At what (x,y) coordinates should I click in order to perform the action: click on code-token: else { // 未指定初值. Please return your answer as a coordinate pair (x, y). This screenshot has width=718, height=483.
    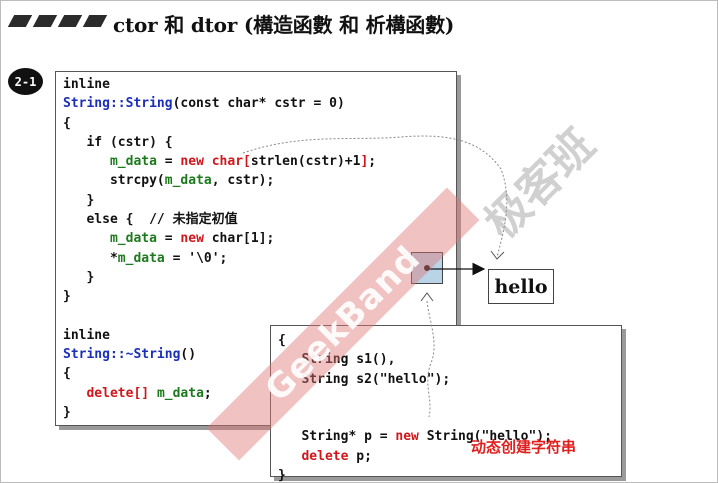
    Looking at the image, I should click on (150, 220).